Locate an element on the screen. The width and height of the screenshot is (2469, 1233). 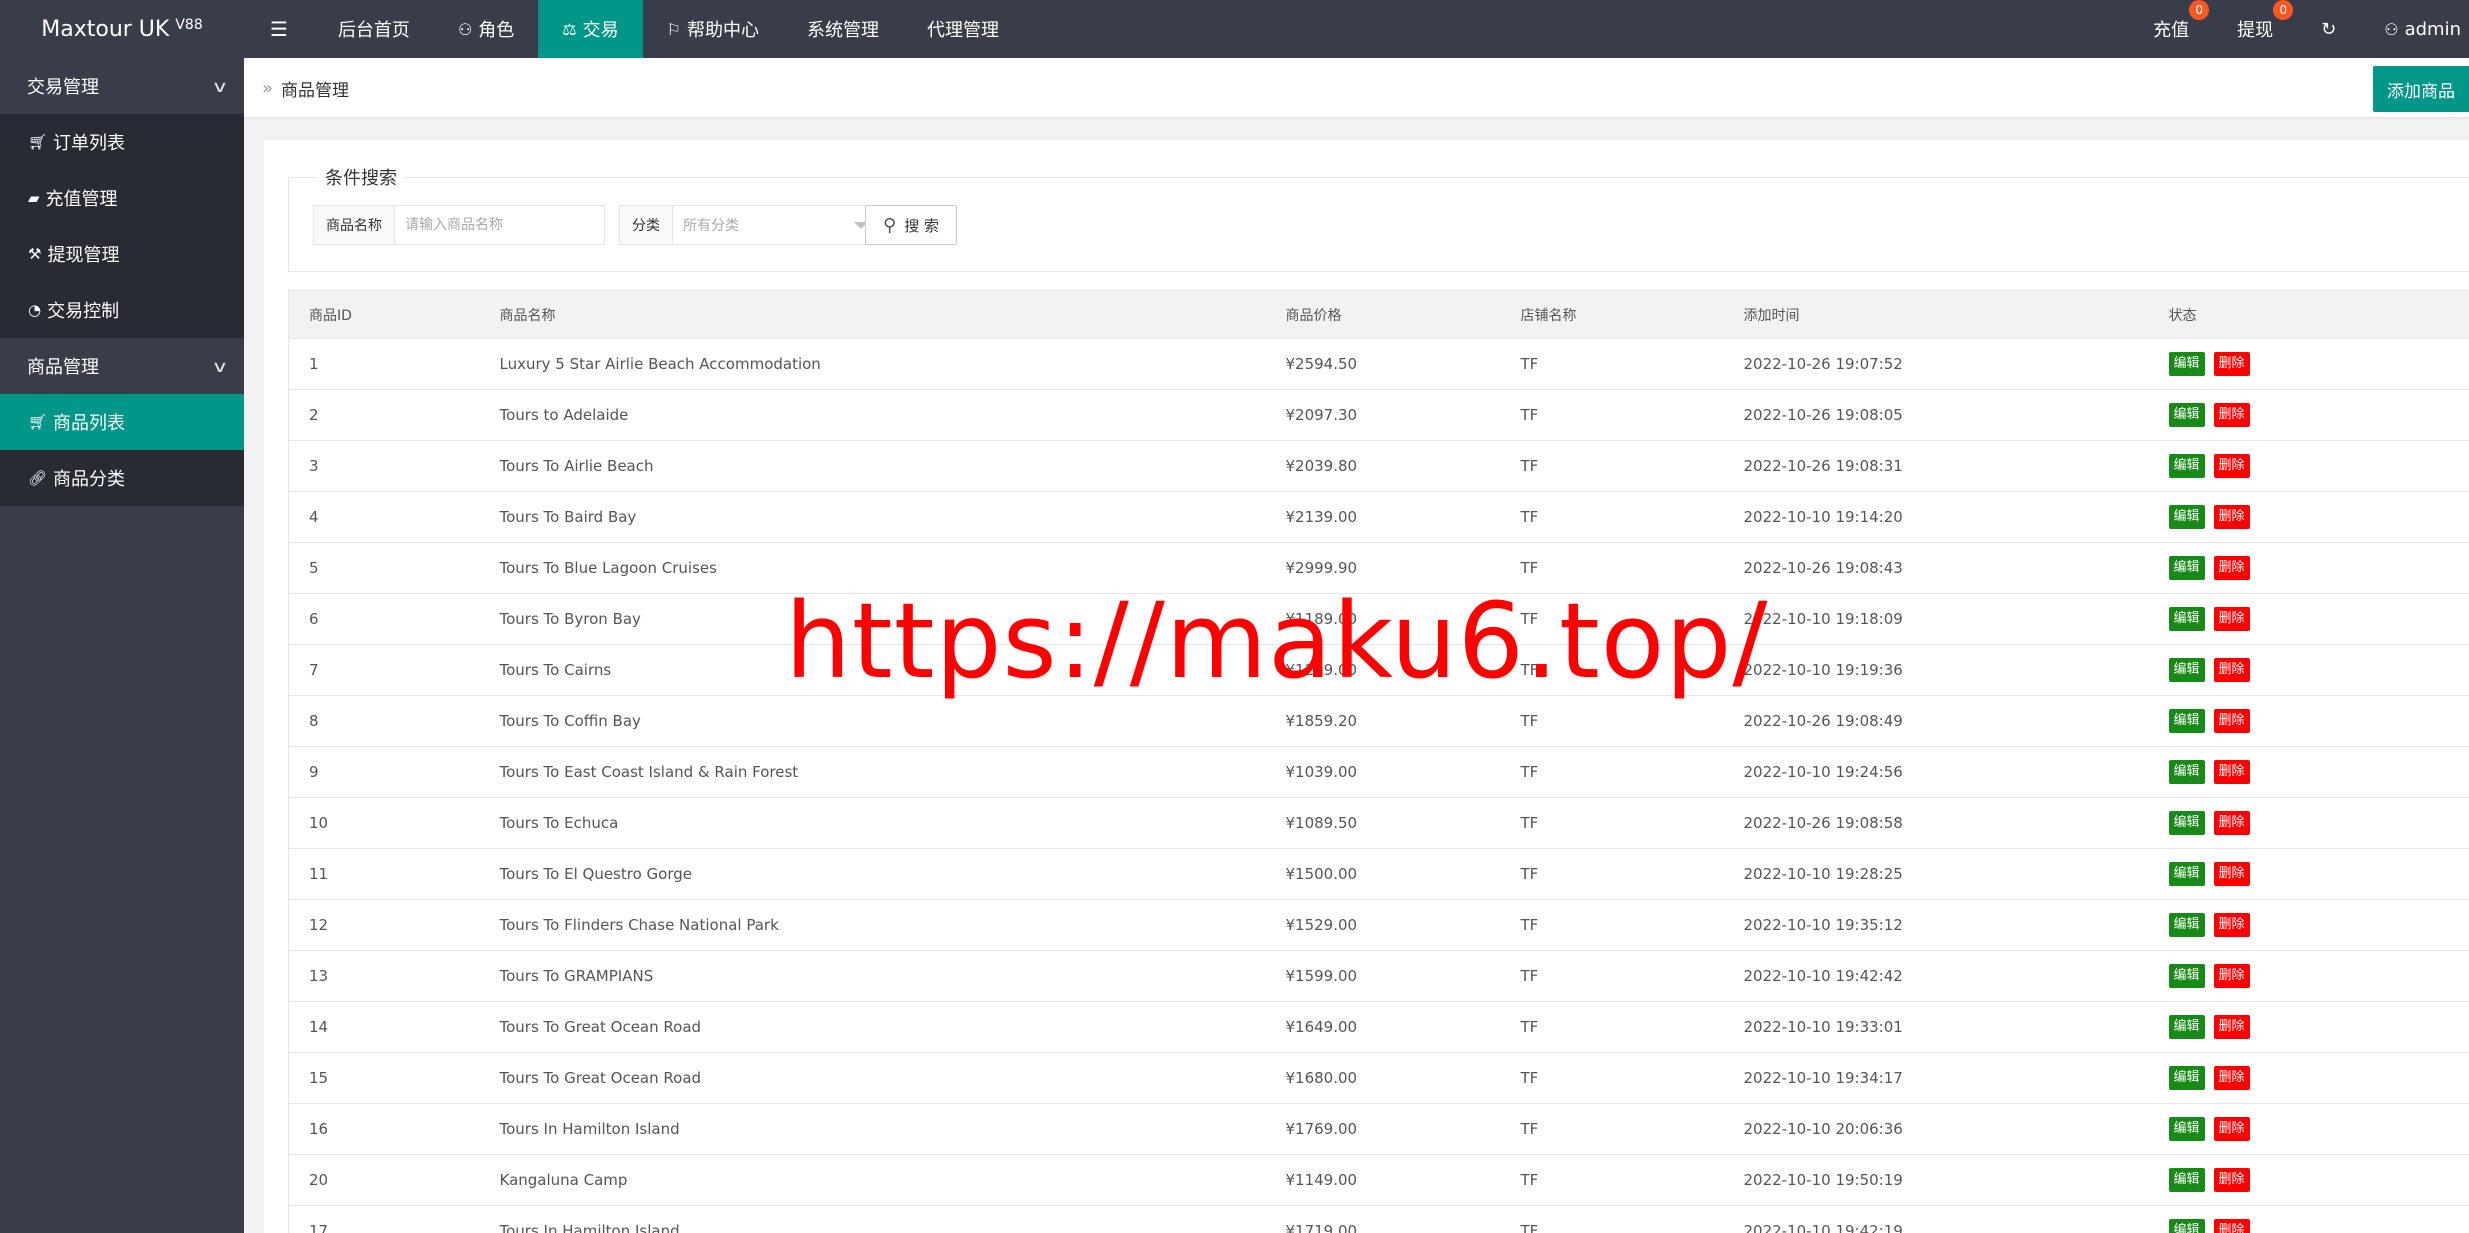
cell-time: 2022-10-10 19:19:36 is located at coordinates (1936, 670).